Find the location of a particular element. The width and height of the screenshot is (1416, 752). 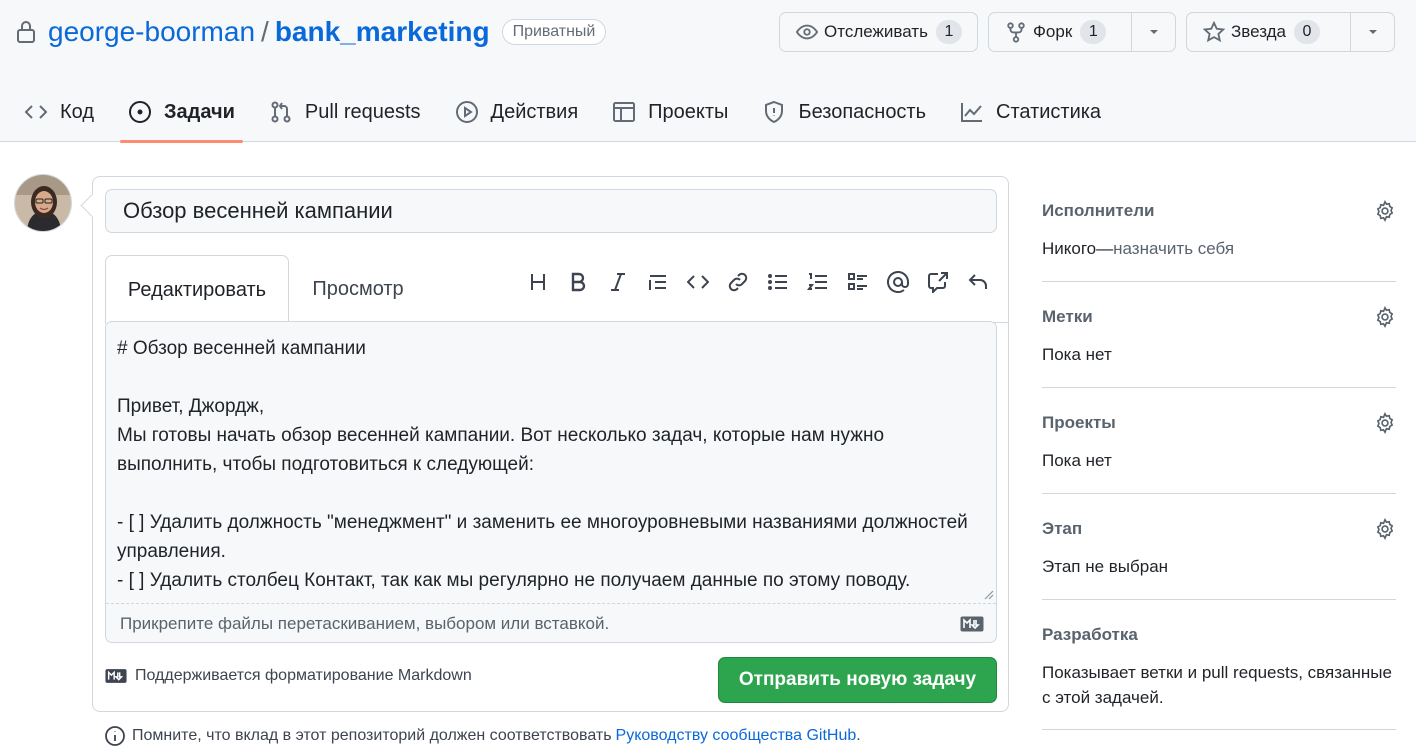

star-count: 0 is located at coordinates (1306, 32).